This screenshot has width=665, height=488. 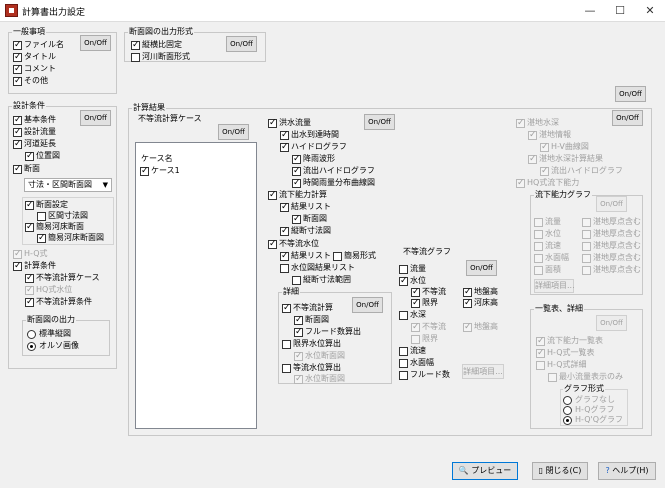 What do you see at coordinates (480, 327) in the screenshot?
I see `checkbox-graph-ground-2: 地盤高` at bounding box center [480, 327].